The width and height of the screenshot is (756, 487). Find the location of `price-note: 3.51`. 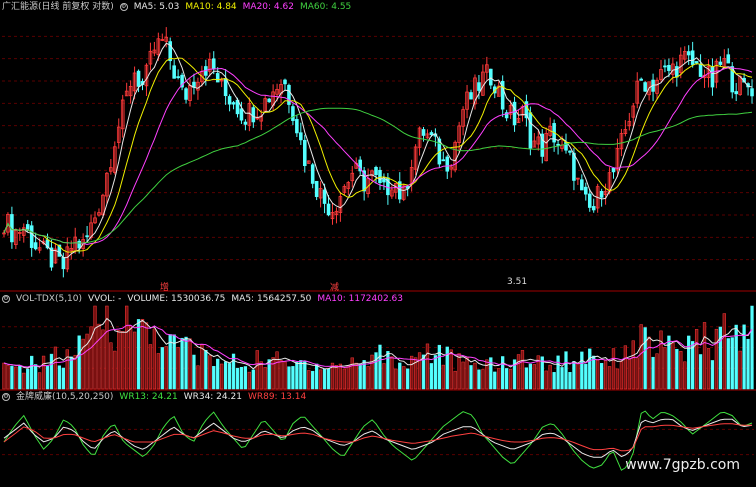

price-note: 3.51 is located at coordinates (517, 282).